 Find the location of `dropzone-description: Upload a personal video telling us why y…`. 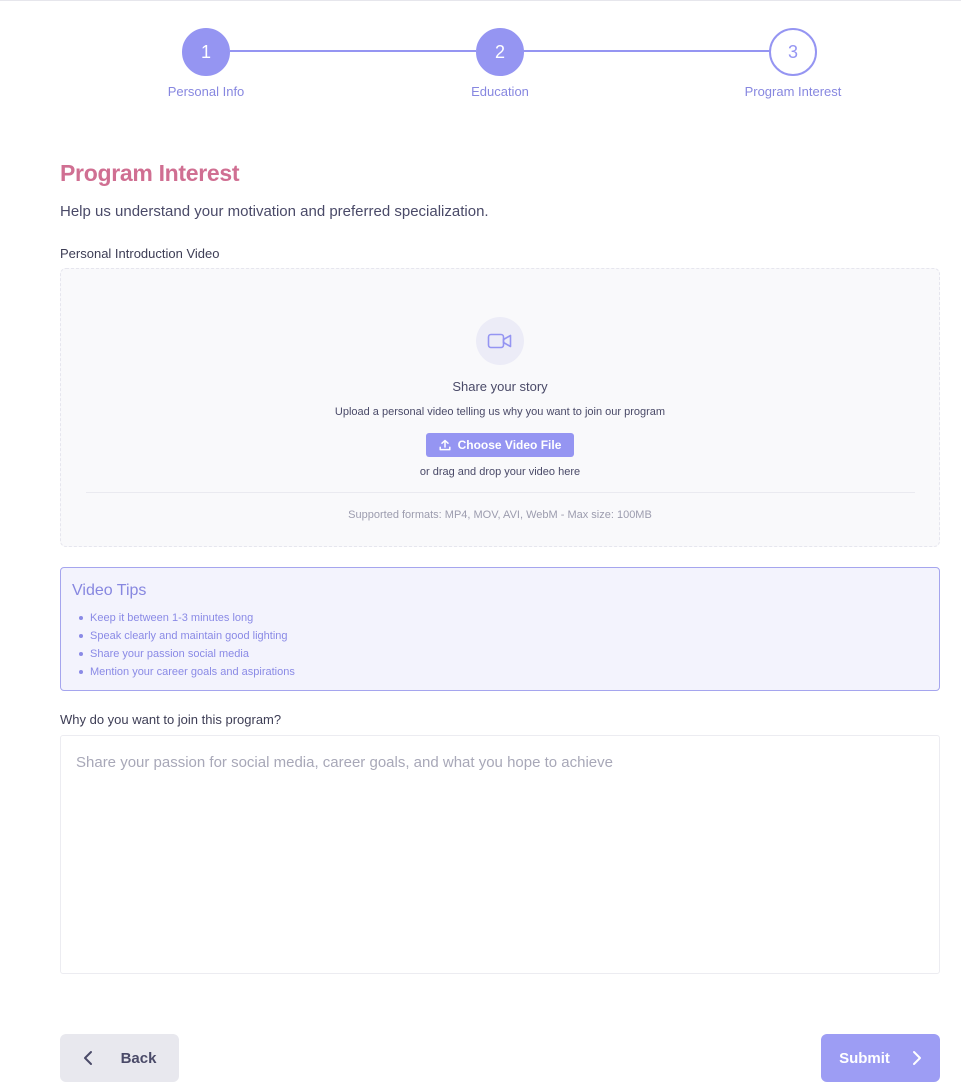

dropzone-description: Upload a personal video telling us why y… is located at coordinates (500, 412).